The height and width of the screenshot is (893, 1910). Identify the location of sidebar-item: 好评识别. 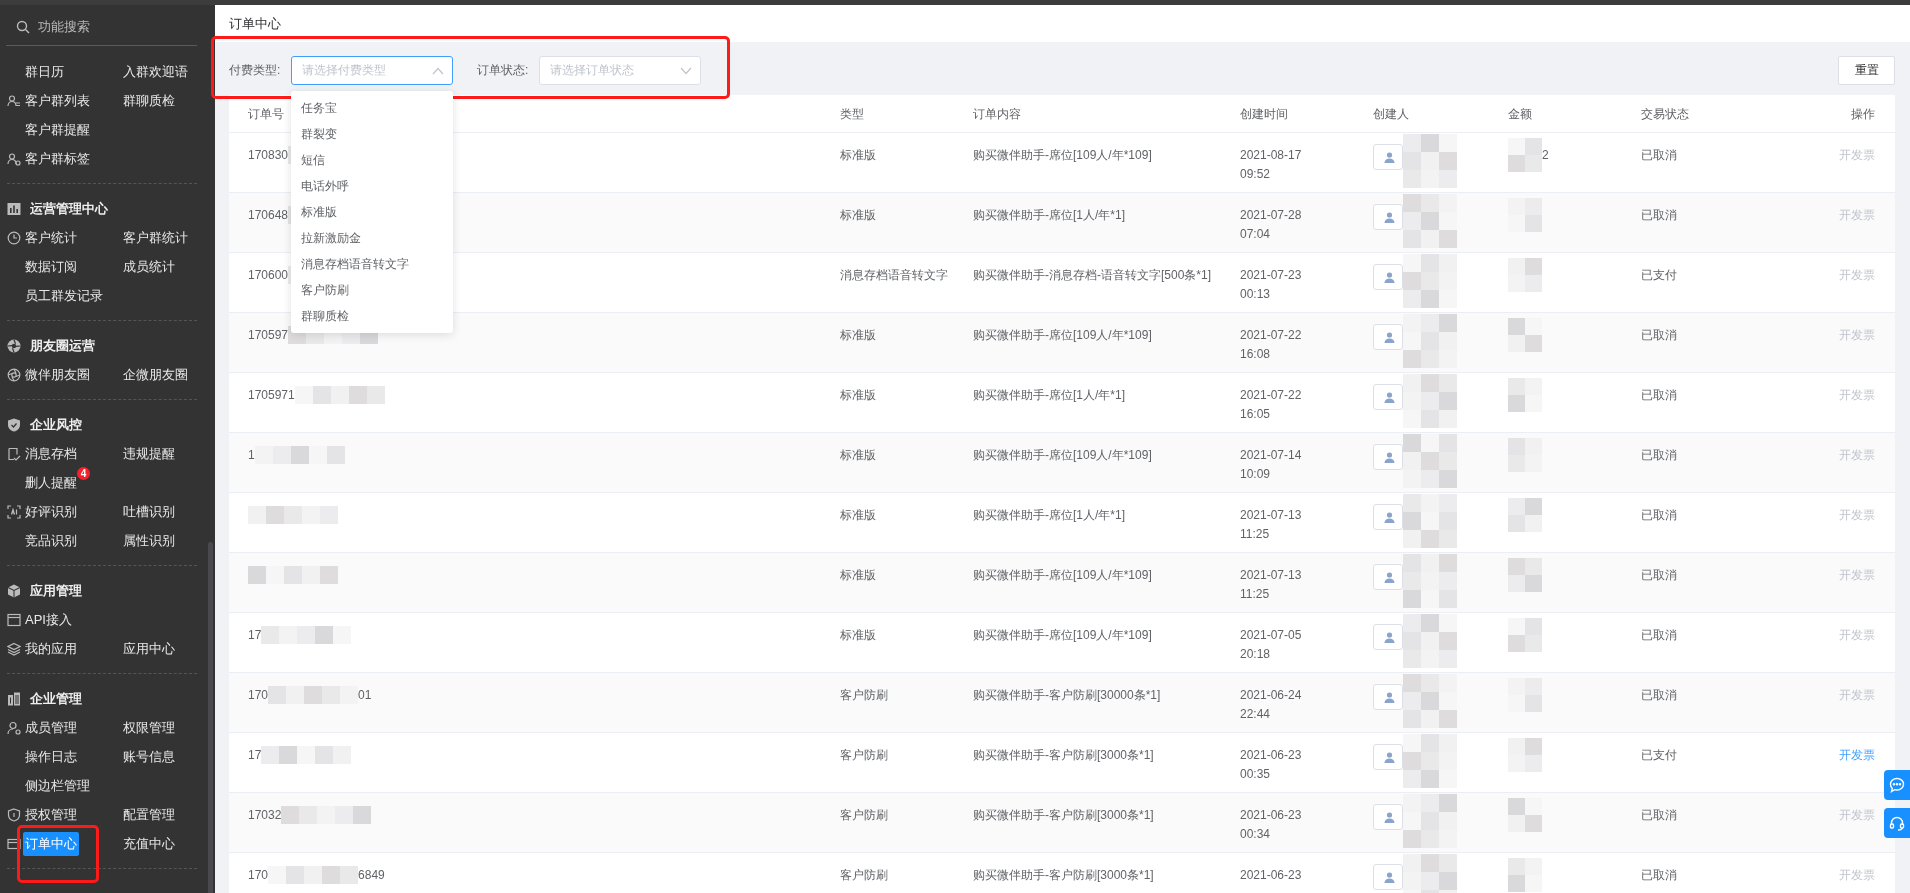
(51, 511).